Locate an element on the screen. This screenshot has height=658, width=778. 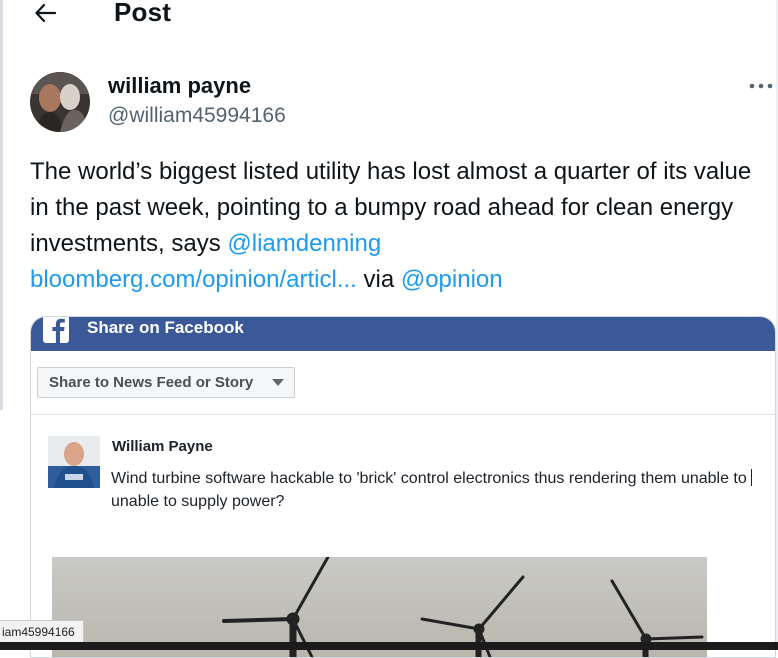
facebook-user-name: William Payne is located at coordinates (162, 446).